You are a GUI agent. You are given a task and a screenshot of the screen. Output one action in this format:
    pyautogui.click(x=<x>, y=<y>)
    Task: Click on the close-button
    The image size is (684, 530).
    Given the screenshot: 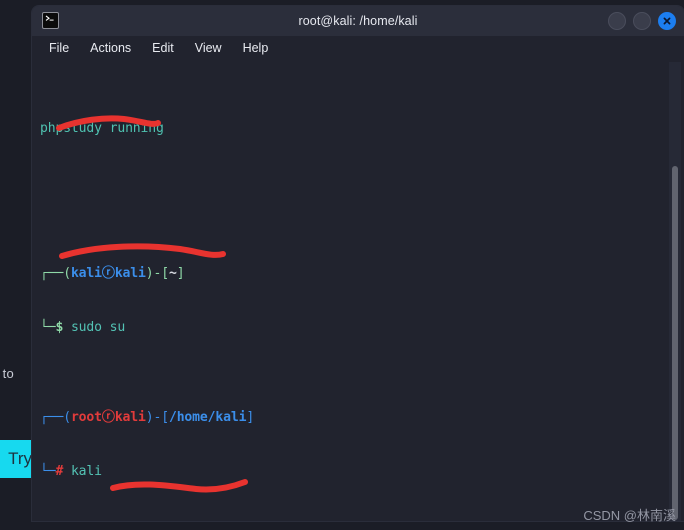 What is the action you would take?
    pyautogui.click(x=667, y=21)
    